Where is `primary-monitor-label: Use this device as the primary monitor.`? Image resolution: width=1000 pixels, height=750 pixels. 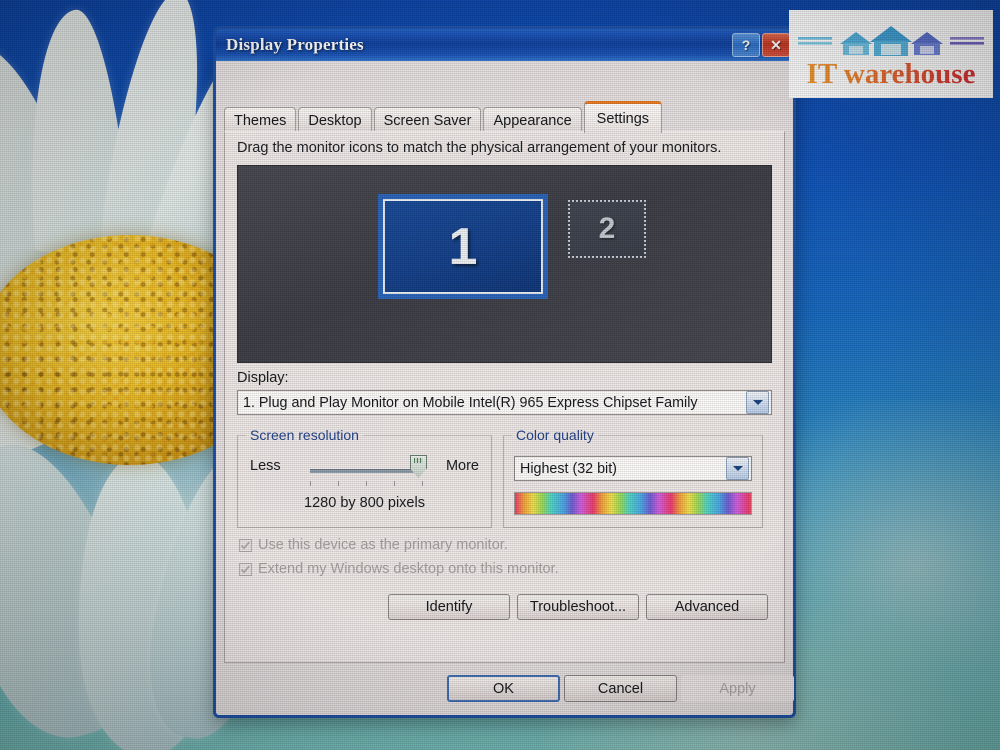
primary-monitor-label: Use this device as the primary monitor. is located at coordinates (383, 545).